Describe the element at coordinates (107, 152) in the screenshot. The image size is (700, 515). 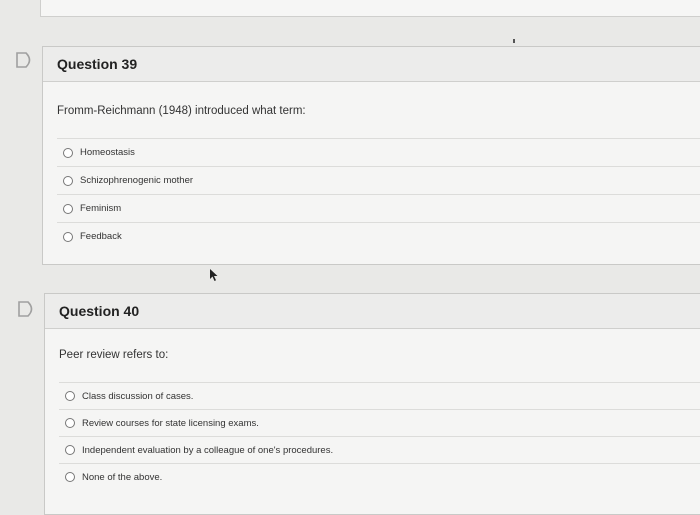
I see `option-label: Homeostasis` at that location.